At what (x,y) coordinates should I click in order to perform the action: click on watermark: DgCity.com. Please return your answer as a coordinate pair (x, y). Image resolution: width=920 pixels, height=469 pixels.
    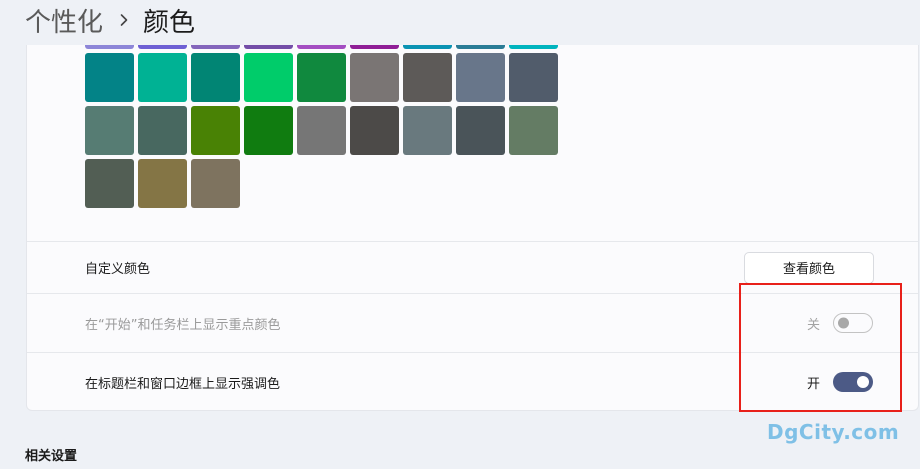
    Looking at the image, I should click on (833, 432).